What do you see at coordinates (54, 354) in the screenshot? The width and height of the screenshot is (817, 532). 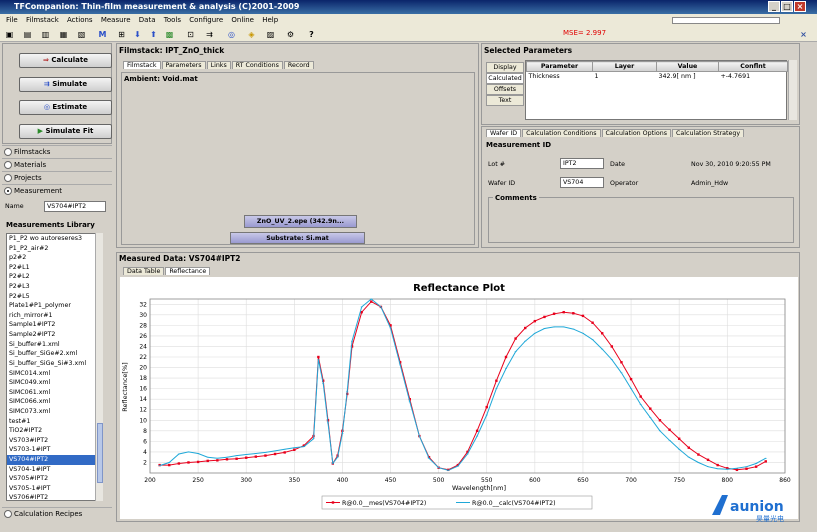 I see `list-item: Si_buffer_SiGe#2.xml` at bounding box center [54, 354].